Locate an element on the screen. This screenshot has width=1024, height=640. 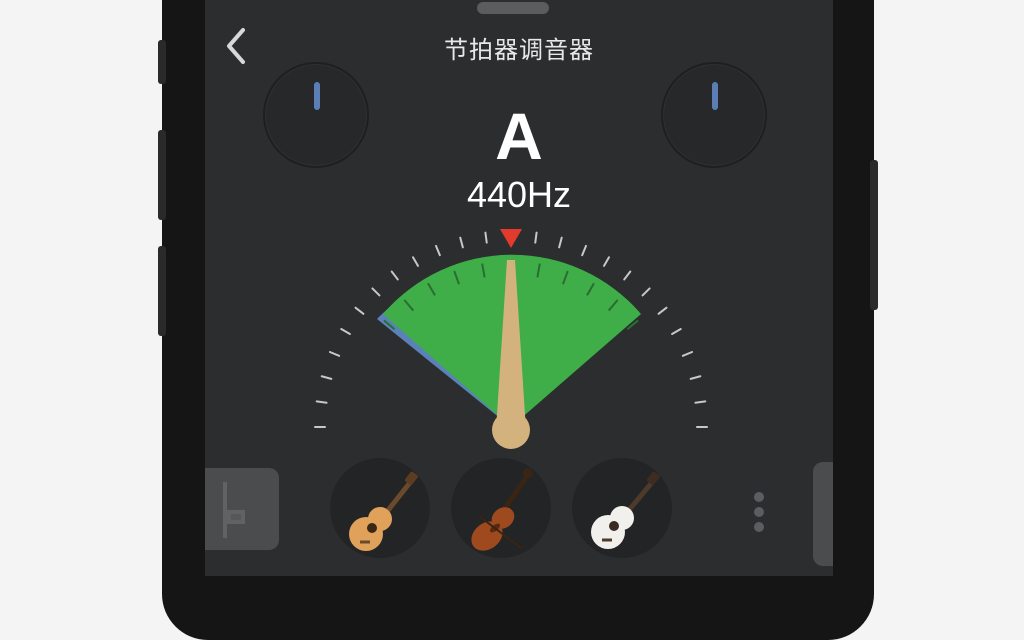
left-panel-tab is located at coordinates (242, 509).